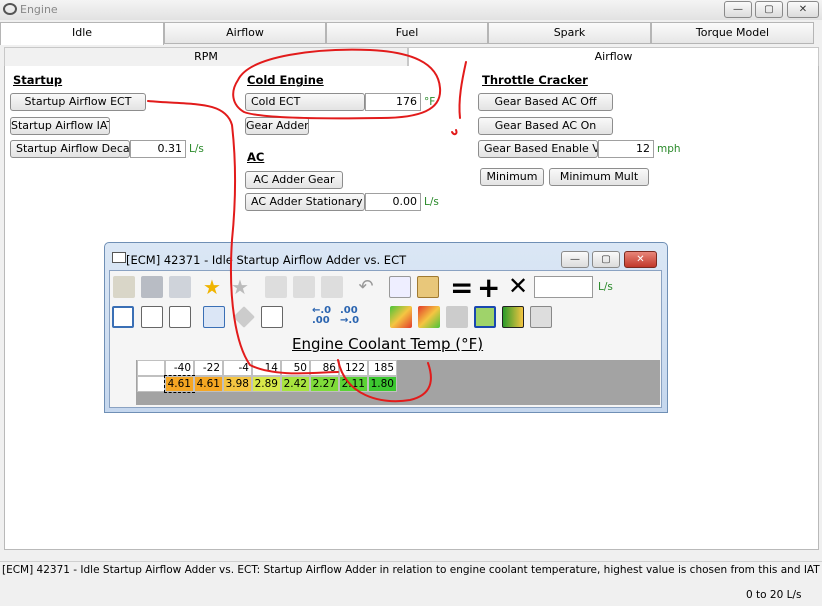  What do you see at coordinates (774, 595) in the screenshot?
I see `status-range: 0 to 20 L/s` at bounding box center [774, 595].